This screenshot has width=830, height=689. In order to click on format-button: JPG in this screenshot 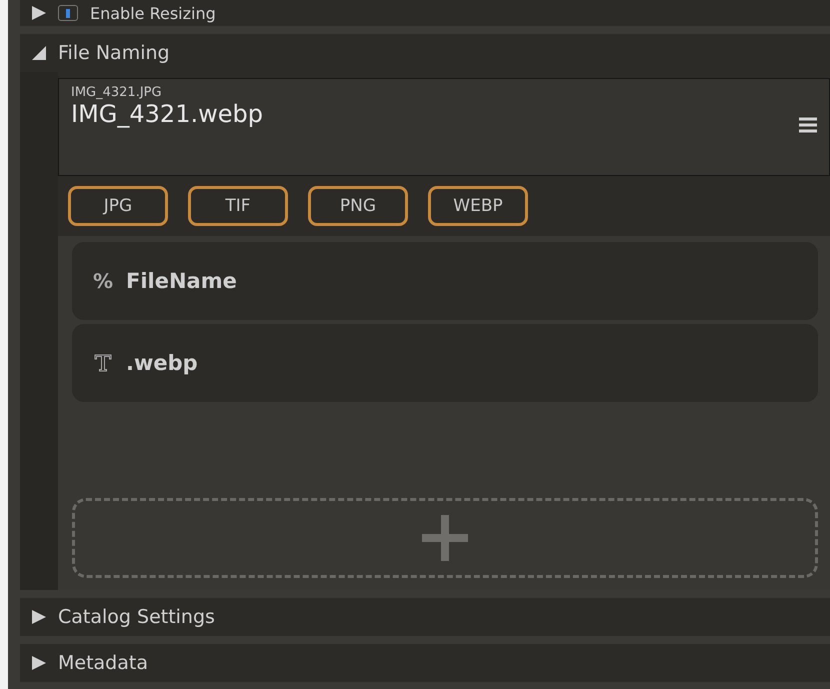, I will do `click(118, 206)`.